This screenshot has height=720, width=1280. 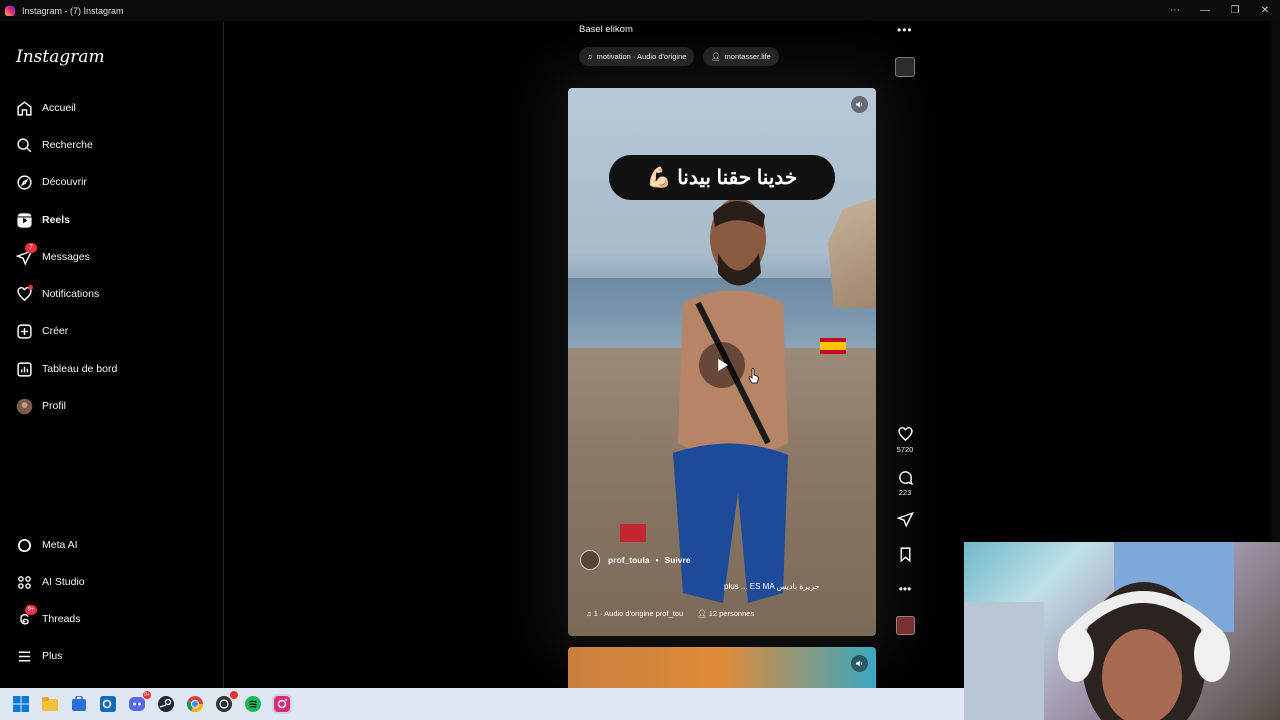 I want to click on reel-author: prof_toula • Suivre, so click(x=635, y=560).